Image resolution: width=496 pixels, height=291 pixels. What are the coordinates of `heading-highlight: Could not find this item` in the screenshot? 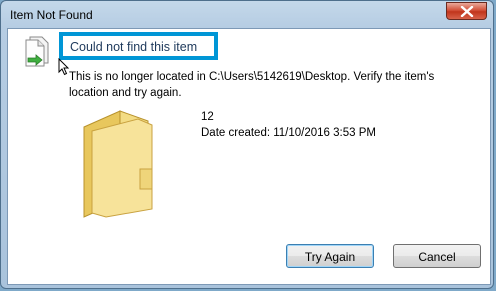 It's located at (138, 46).